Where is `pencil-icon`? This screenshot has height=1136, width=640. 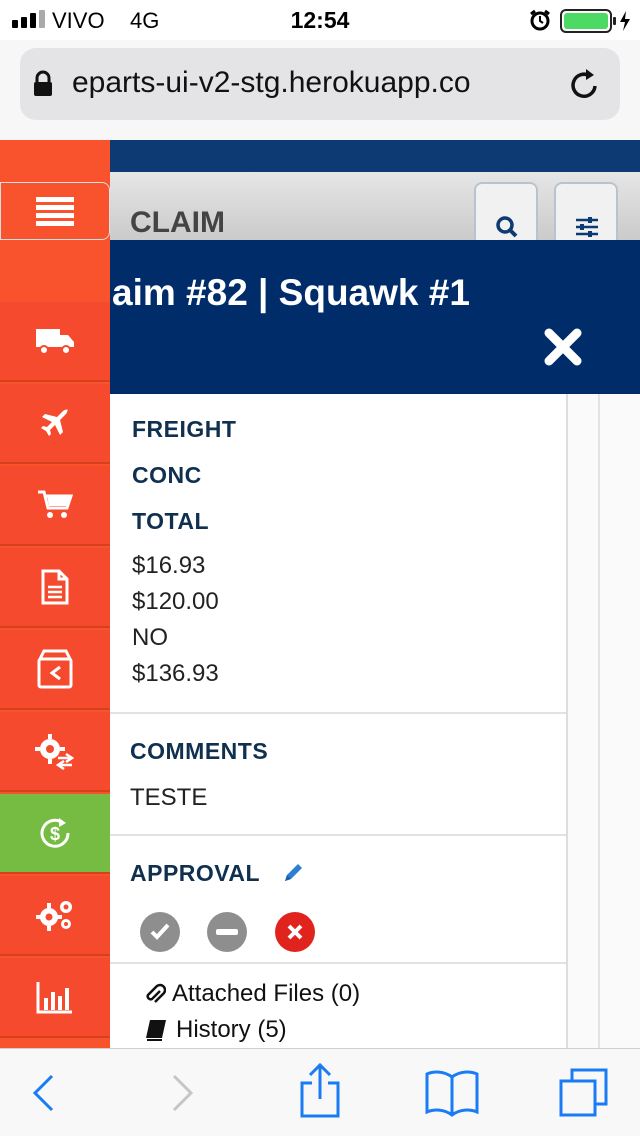 pencil-icon is located at coordinates (293, 873).